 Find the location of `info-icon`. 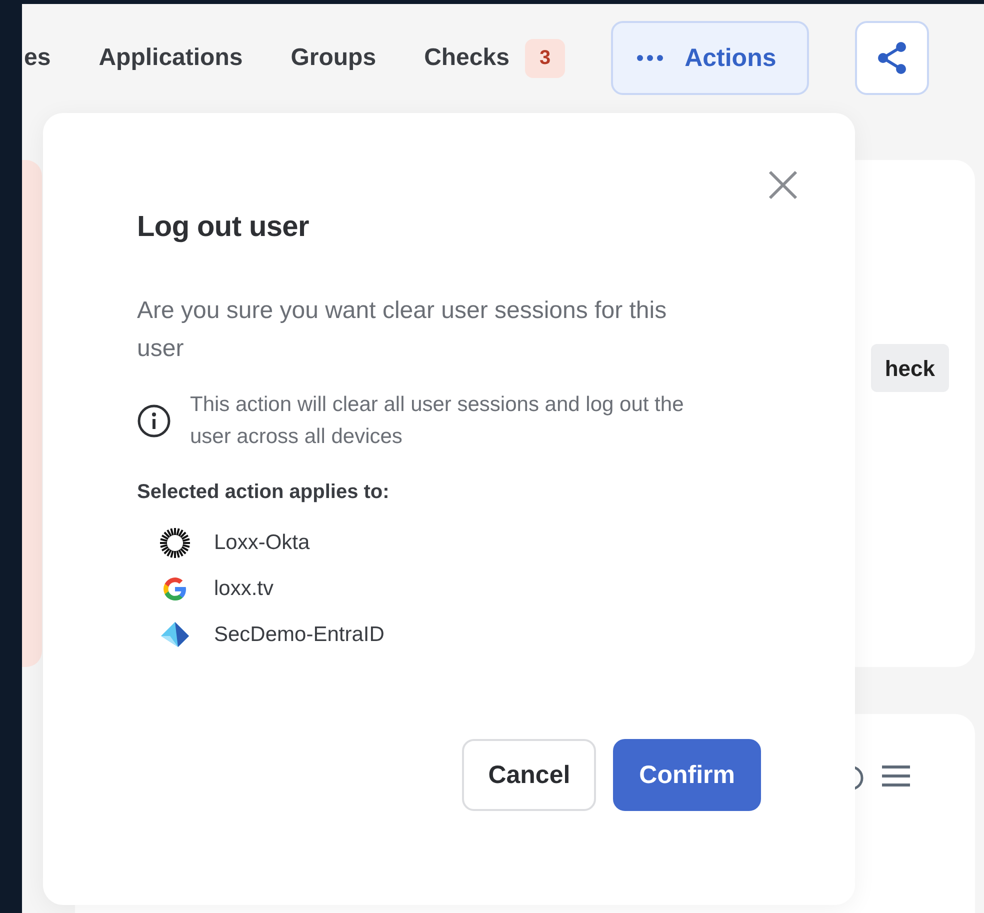

info-icon is located at coordinates (154, 421).